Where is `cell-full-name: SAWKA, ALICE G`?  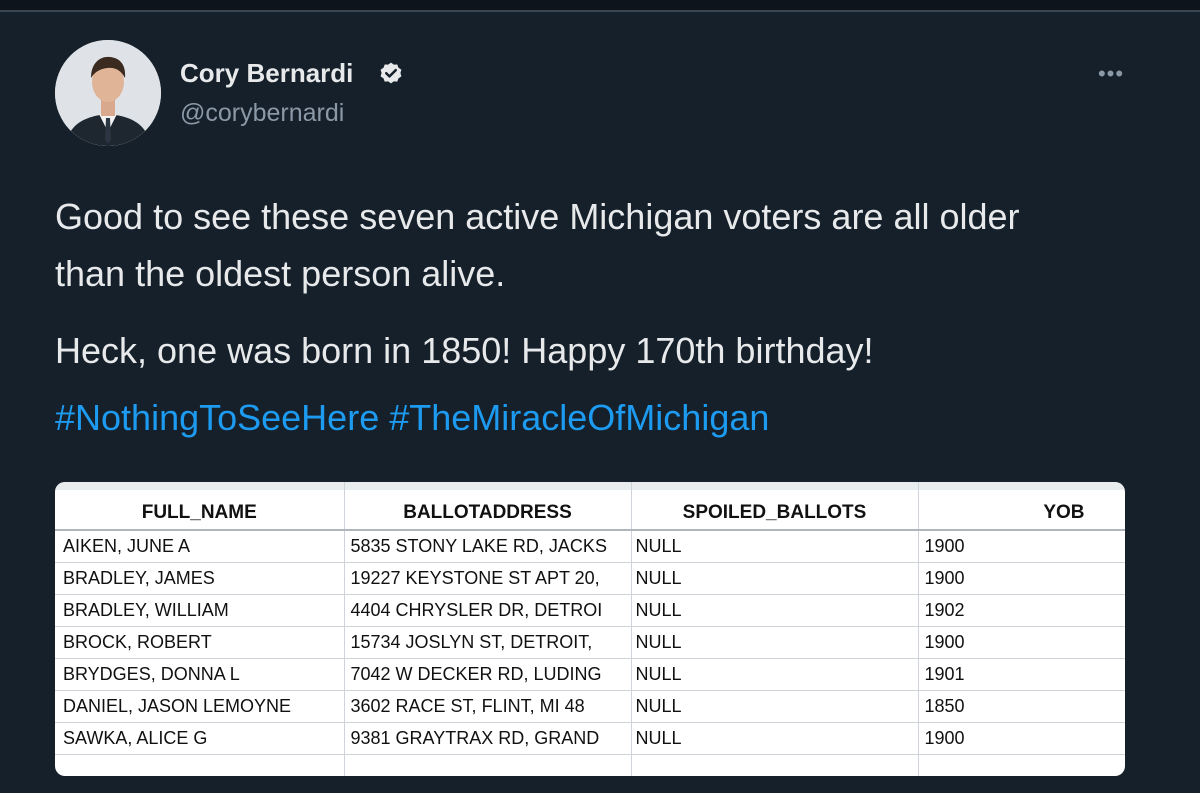
cell-full-name: SAWKA, ALICE G is located at coordinates (200, 738).